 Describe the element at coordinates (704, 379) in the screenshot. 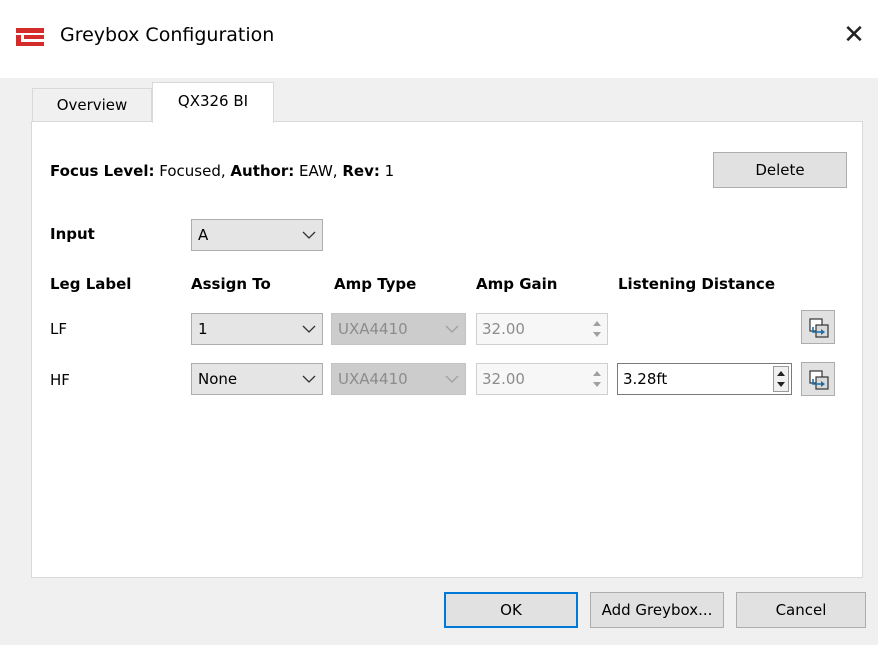

I see `listening-distance-spinbox-hf: 3.28ft` at that location.